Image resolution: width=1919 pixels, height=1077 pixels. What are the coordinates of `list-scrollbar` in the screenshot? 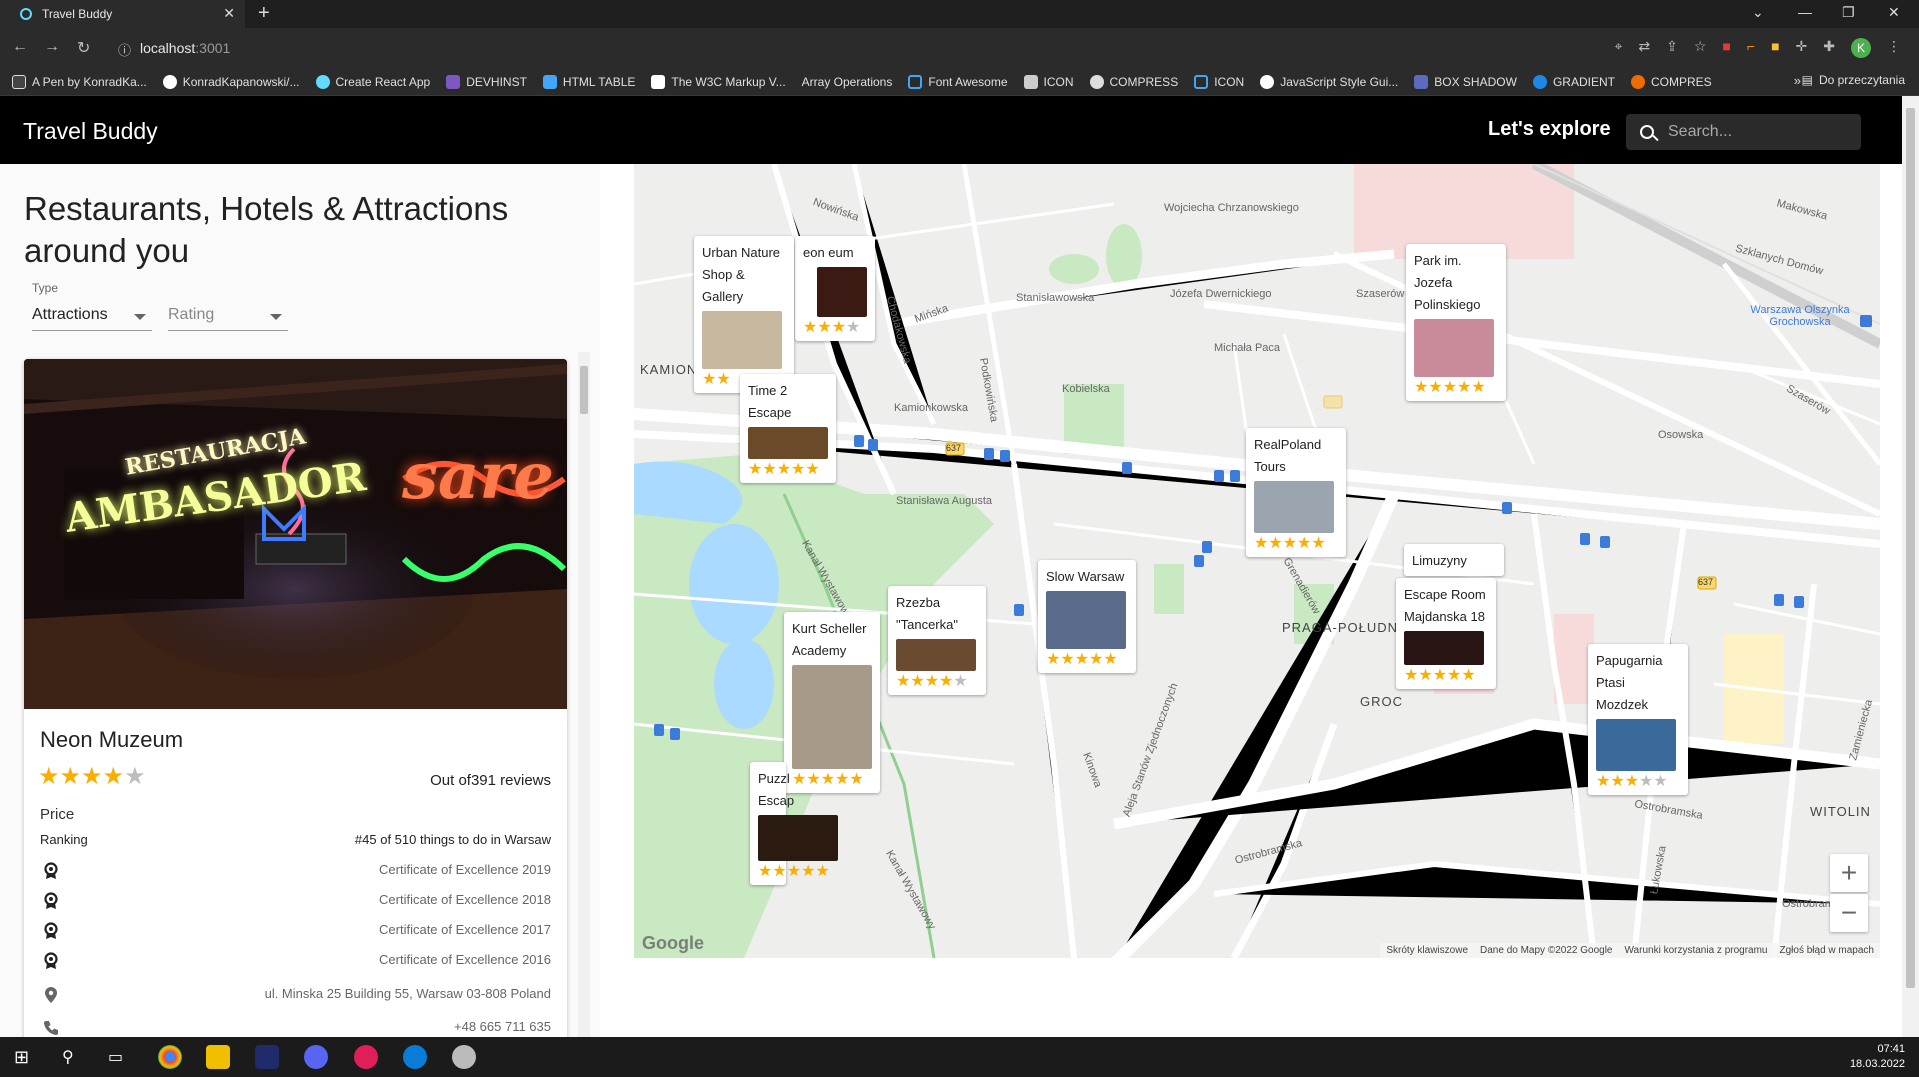 It's located at (584, 694).